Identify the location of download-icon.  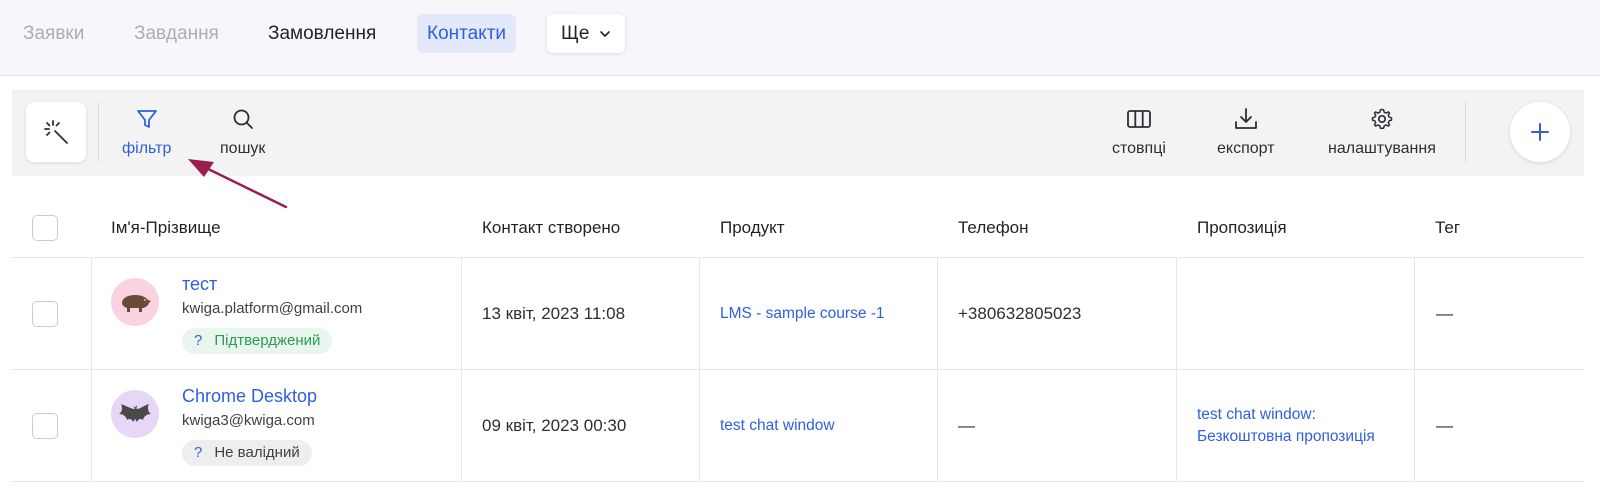
(1246, 119).